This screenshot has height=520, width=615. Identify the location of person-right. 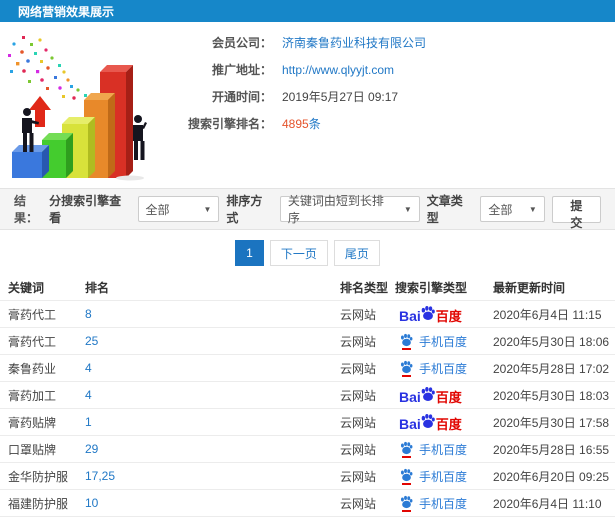
(140, 137).